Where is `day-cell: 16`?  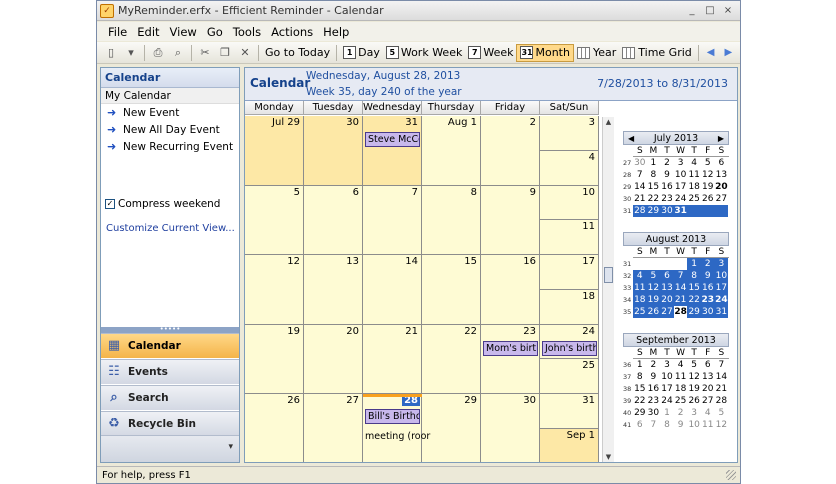 day-cell: 16 is located at coordinates (510, 290).